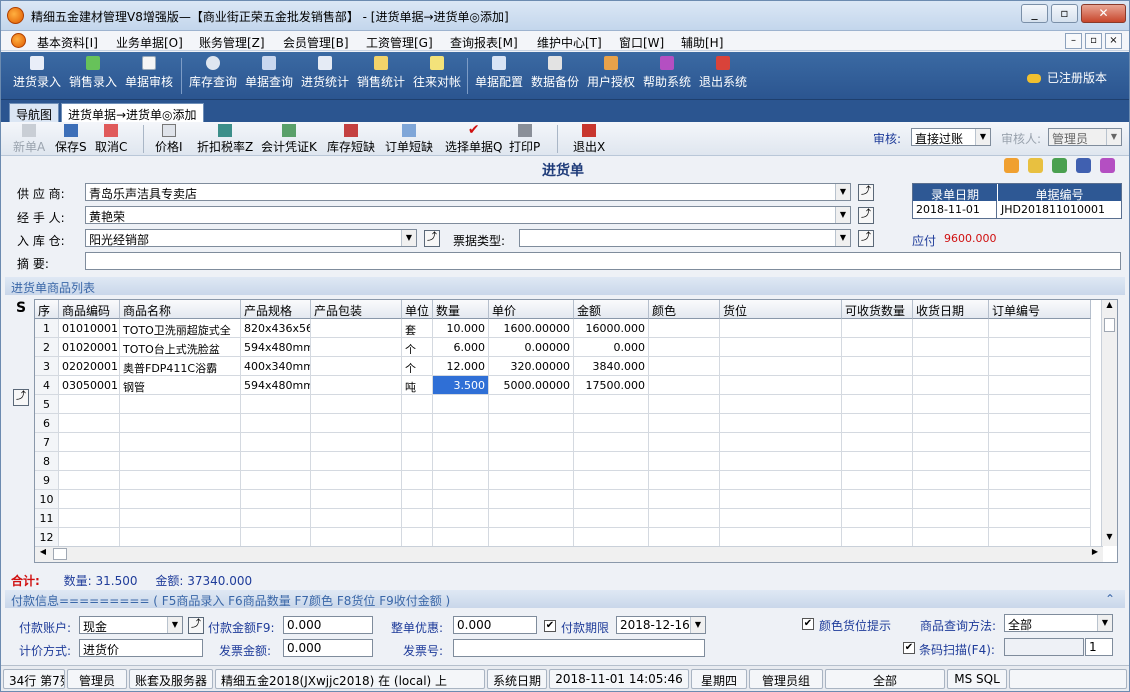 The width and height of the screenshot is (1130, 692). I want to click on barcode-checkbox: ✔, so click(909, 648).